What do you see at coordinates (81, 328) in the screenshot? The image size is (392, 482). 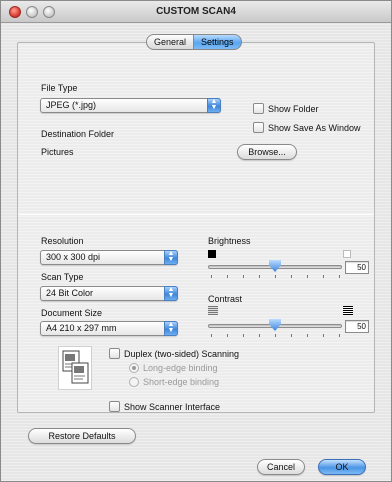 I see `document-size-value: A4 210 x 297 mm` at bounding box center [81, 328].